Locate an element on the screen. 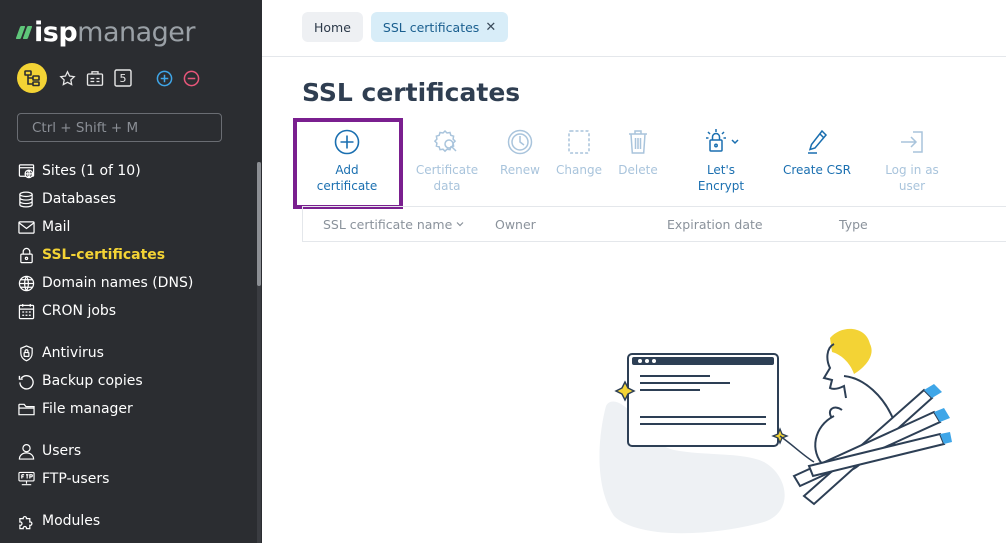 The height and width of the screenshot is (543, 1006). tab-label: Home is located at coordinates (332, 27).